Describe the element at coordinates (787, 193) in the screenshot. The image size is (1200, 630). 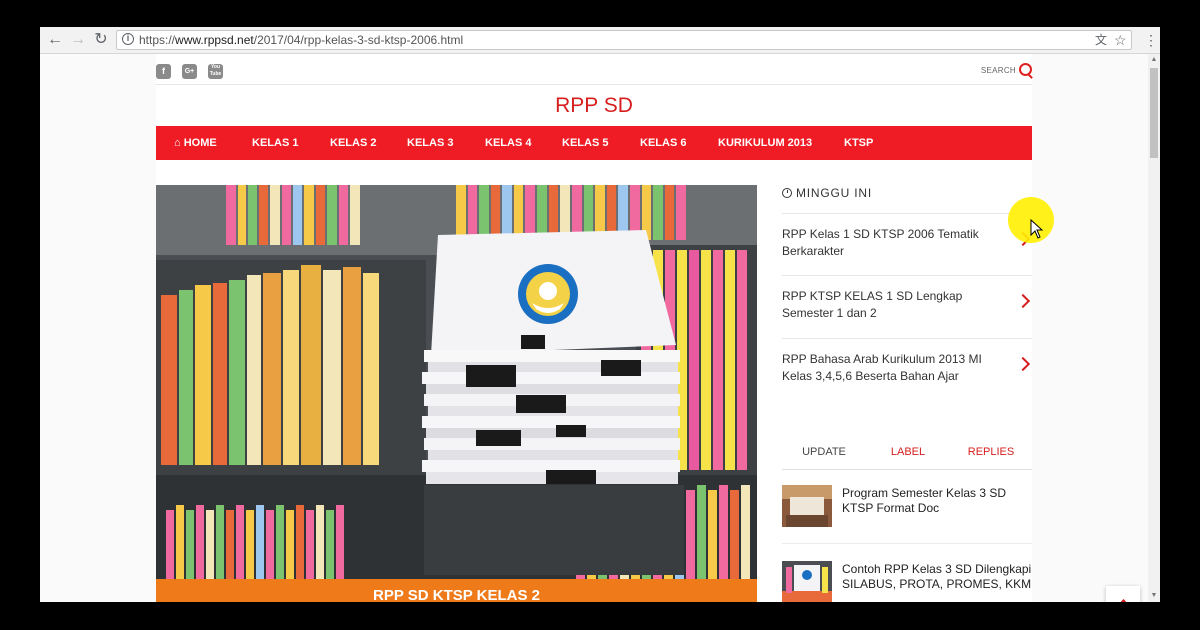
I see `clock-icon` at that location.